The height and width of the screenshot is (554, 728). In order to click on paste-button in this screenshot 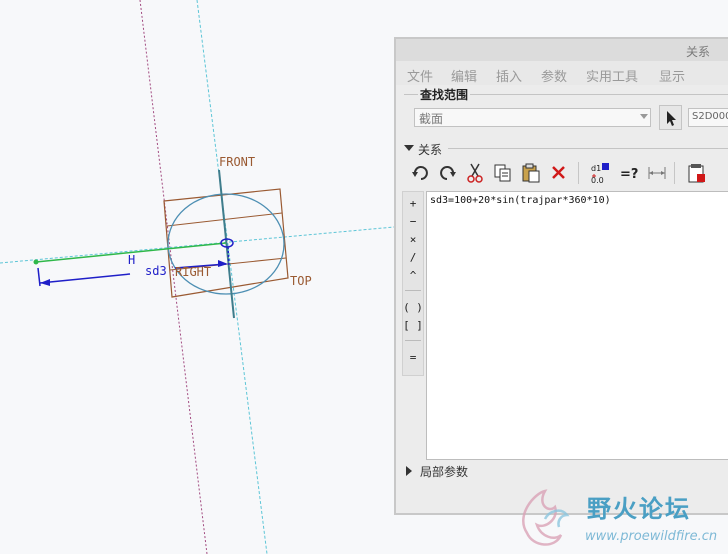, I will do `click(531, 173)`.